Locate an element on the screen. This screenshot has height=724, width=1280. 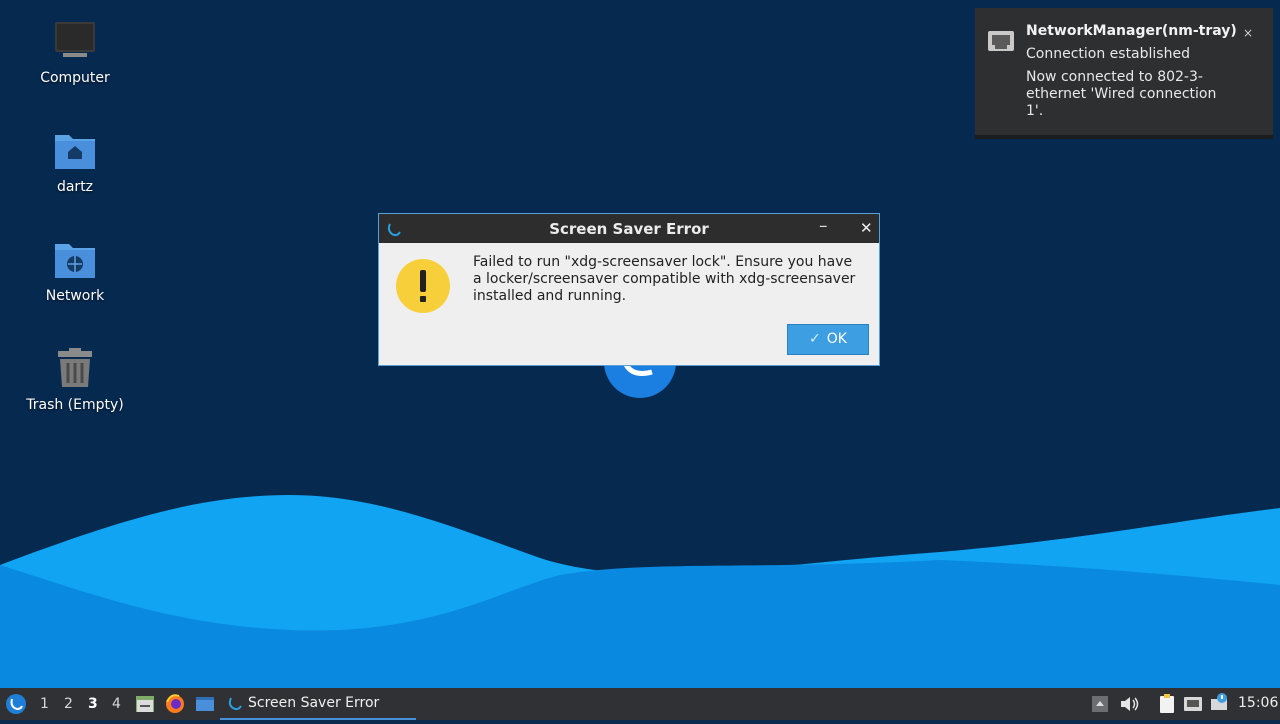
notification-close-button: × is located at coordinates (1248, 33).